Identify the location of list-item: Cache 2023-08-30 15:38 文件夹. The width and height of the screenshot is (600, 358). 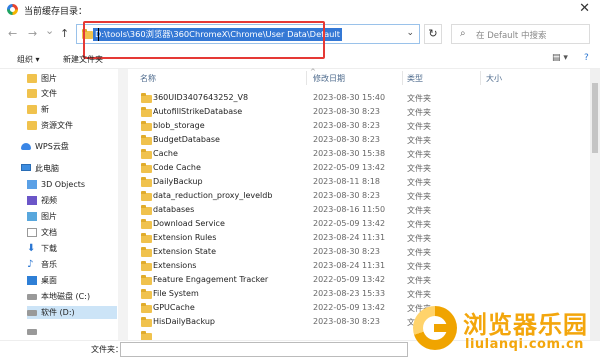
(360, 154).